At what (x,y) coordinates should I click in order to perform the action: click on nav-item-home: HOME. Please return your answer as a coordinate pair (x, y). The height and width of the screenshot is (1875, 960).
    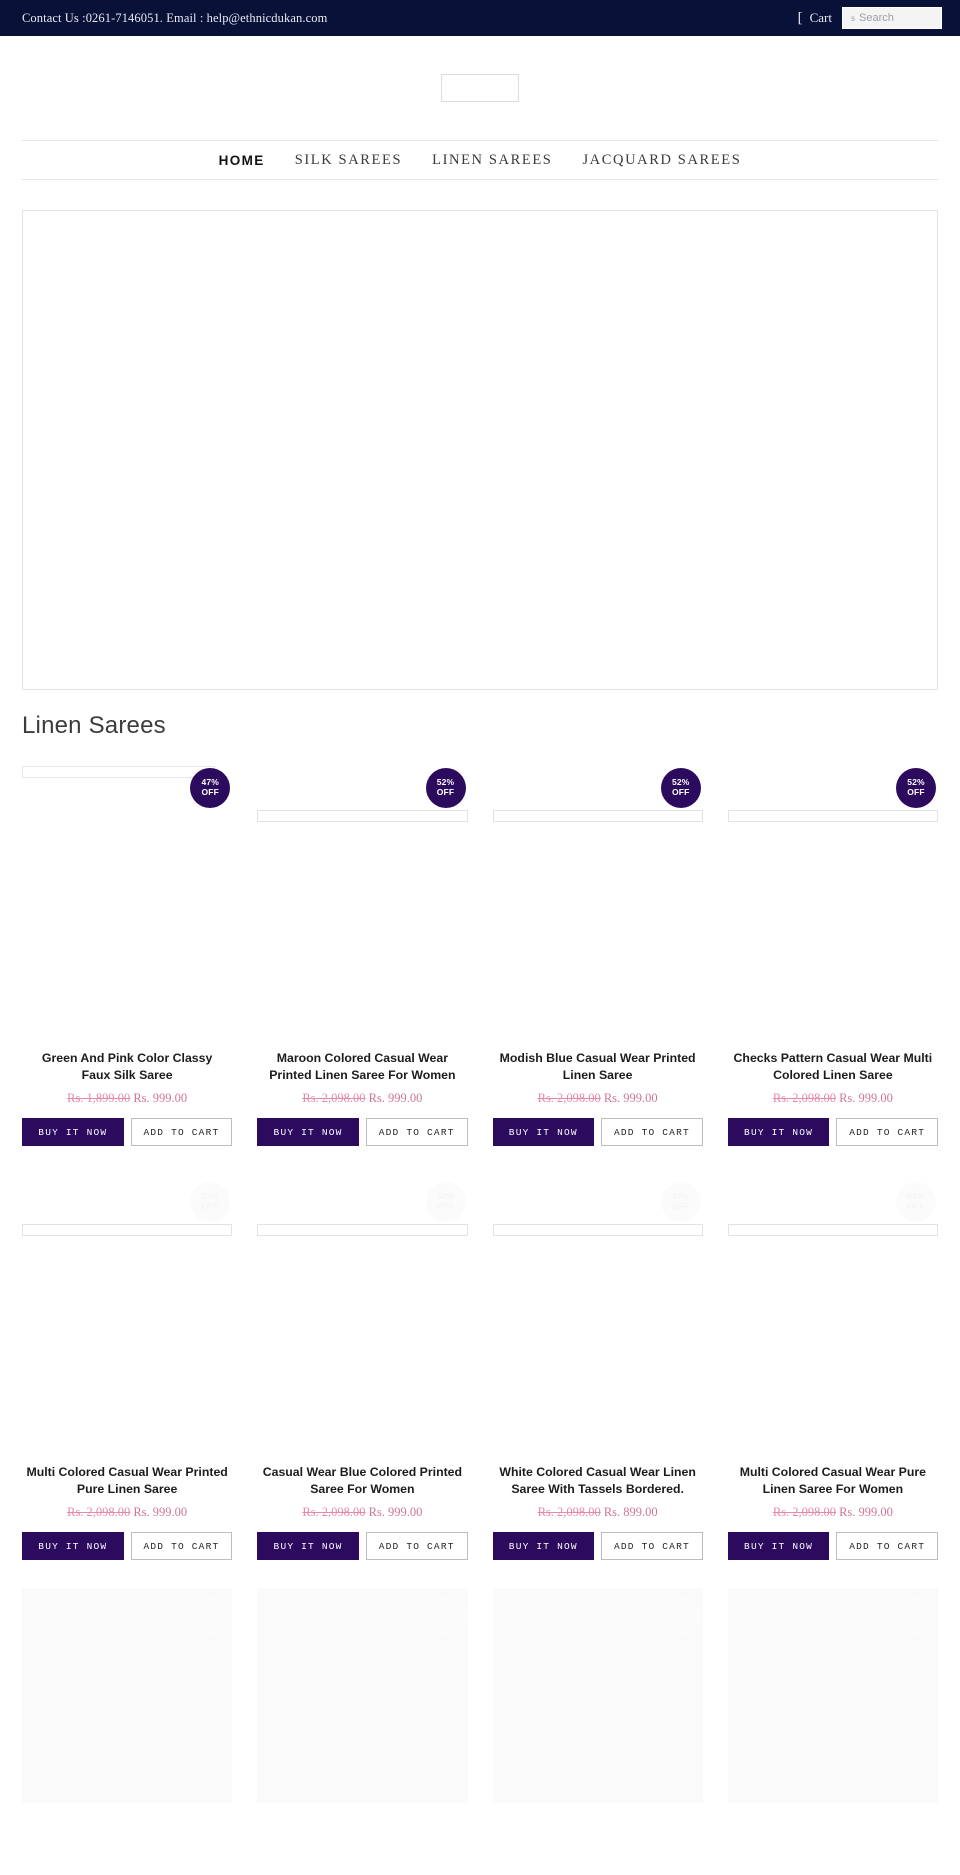
    Looking at the image, I should click on (242, 160).